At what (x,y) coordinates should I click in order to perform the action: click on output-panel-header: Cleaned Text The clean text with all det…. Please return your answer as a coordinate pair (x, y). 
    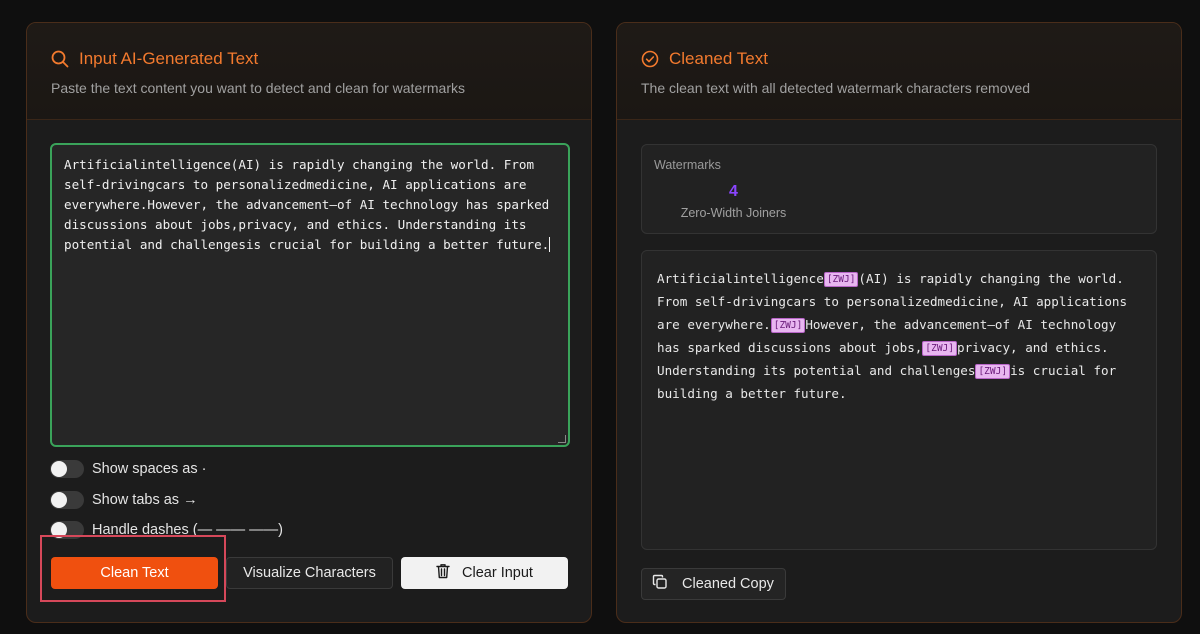
    Looking at the image, I should click on (899, 71).